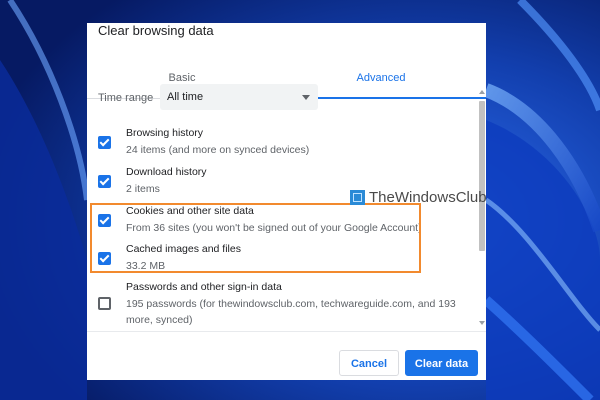  I want to click on item-title: Cached images and files, so click(183, 249).